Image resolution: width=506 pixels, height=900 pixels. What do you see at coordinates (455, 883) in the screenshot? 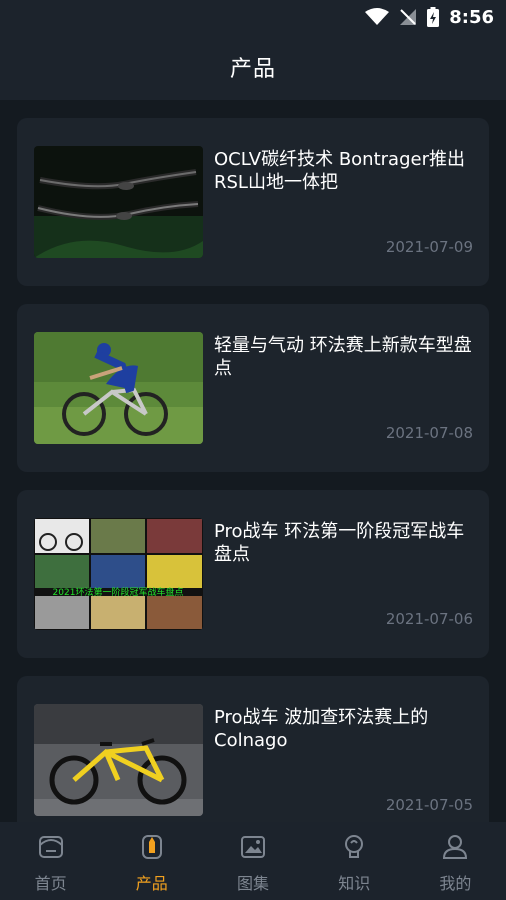
I see `nav-label-profile: 我的` at bounding box center [455, 883].